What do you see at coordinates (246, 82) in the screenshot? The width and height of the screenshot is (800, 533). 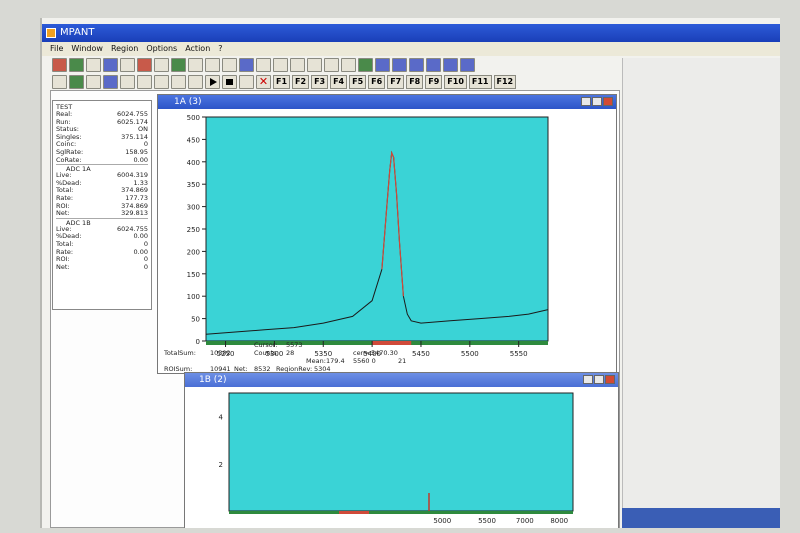 I see `step-icon` at bounding box center [246, 82].